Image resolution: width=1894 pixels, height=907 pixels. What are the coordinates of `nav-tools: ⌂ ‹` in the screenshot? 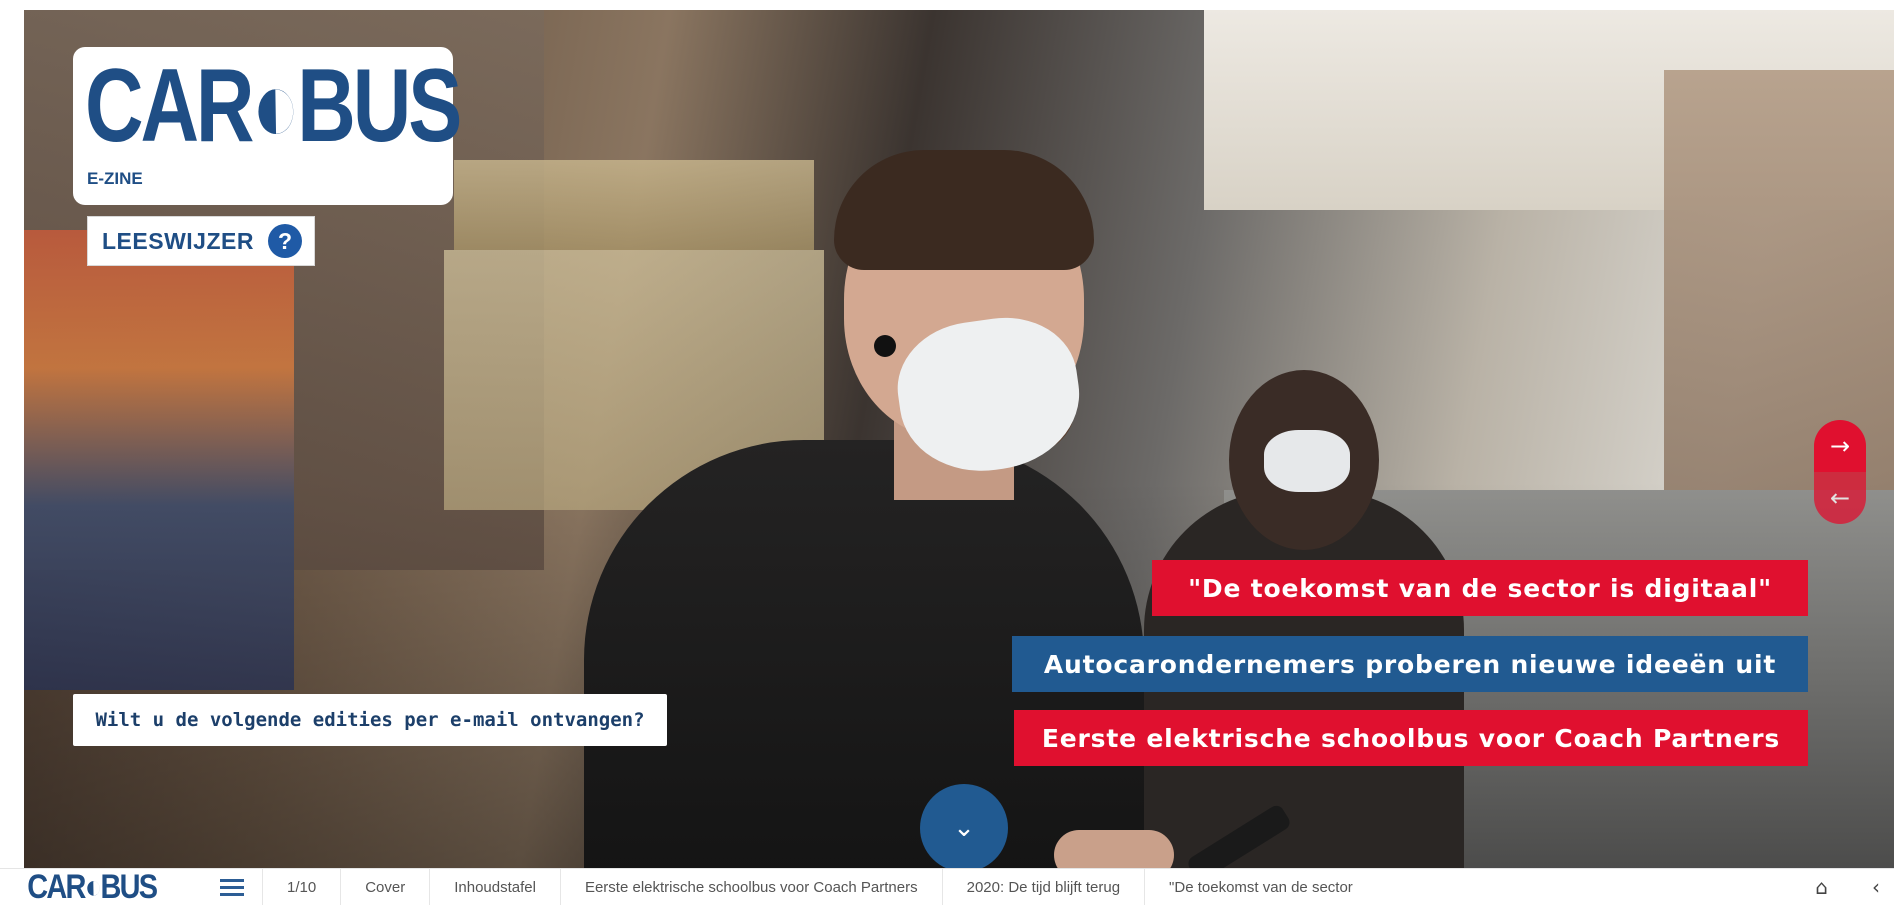 It's located at (1854, 887).